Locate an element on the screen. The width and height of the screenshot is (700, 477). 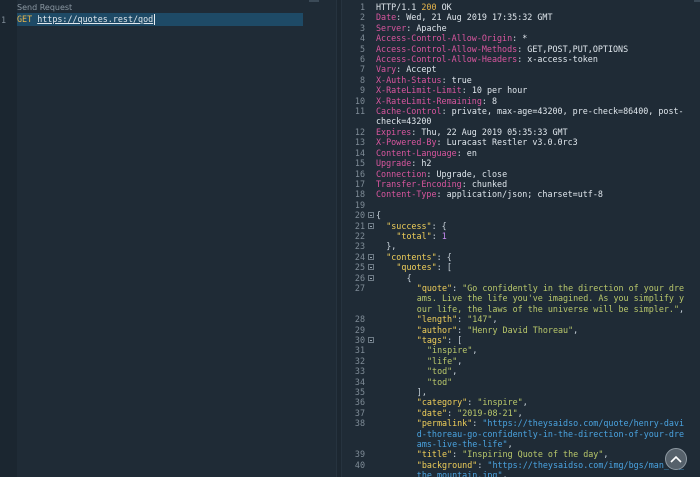
json-token-str: "Henry David Thoreau" is located at coordinates (520, 329).